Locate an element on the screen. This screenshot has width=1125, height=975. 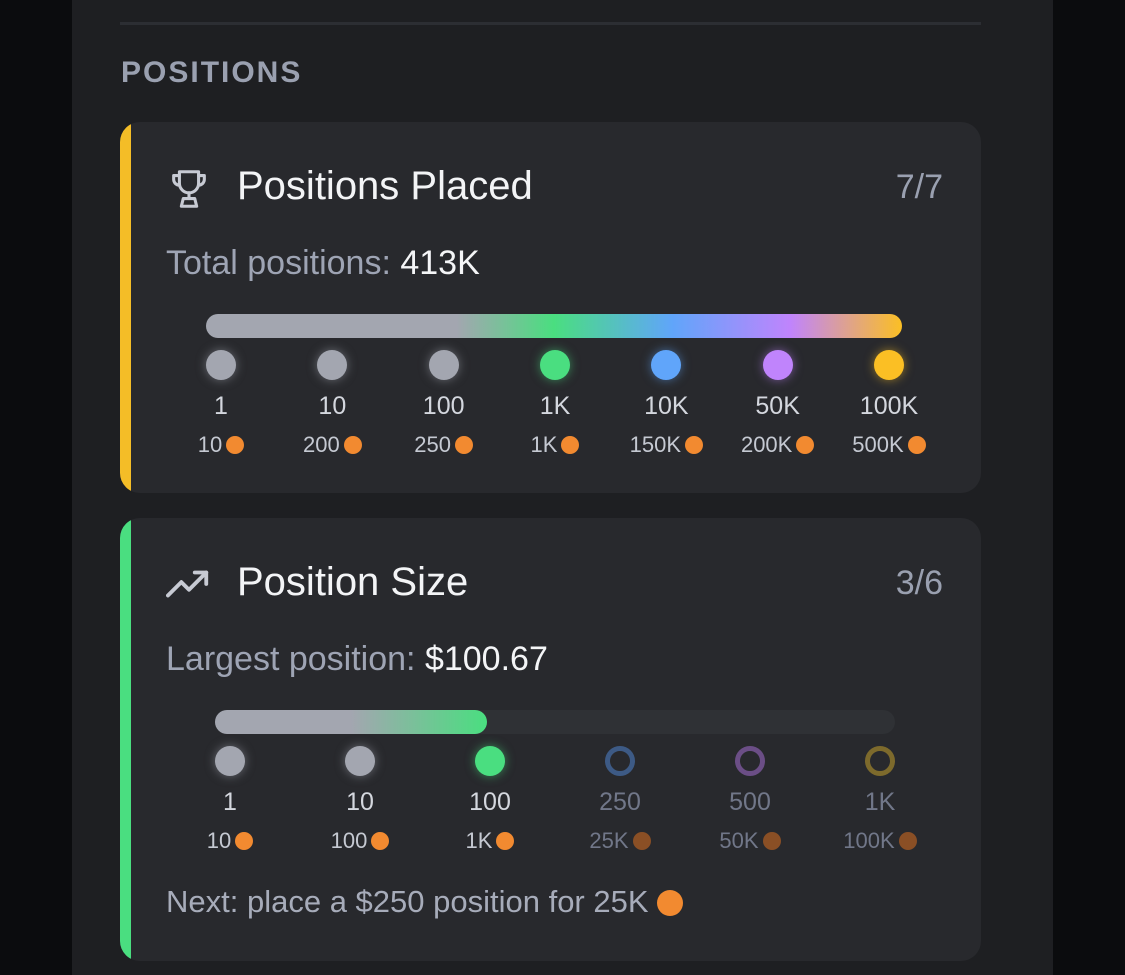
tier-reward: 100K is located at coordinates (880, 841).